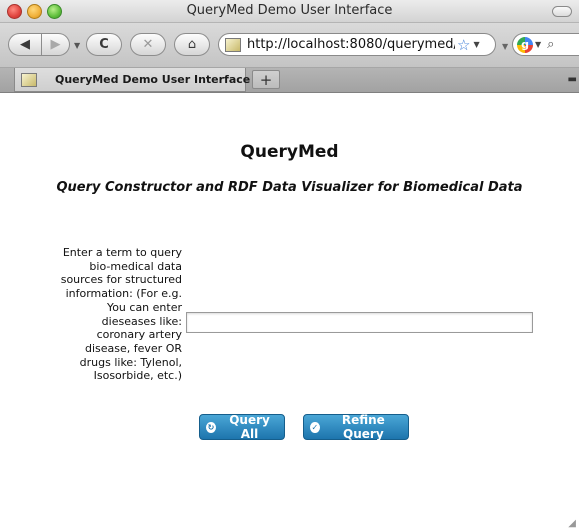 This screenshot has height=531, width=579. What do you see at coordinates (77, 45) in the screenshot?
I see `history-dropdown-icon: ▼` at bounding box center [77, 45].